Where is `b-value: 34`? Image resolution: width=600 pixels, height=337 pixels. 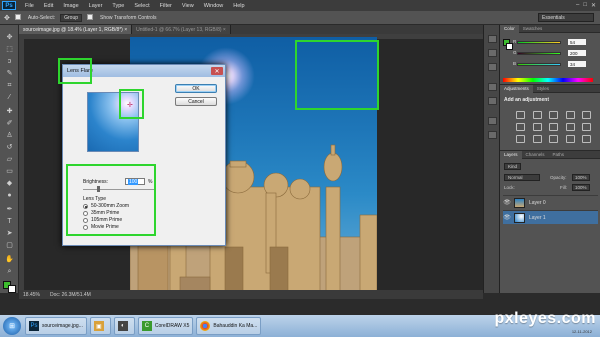
b-value: 34 is located at coordinates (577, 64).